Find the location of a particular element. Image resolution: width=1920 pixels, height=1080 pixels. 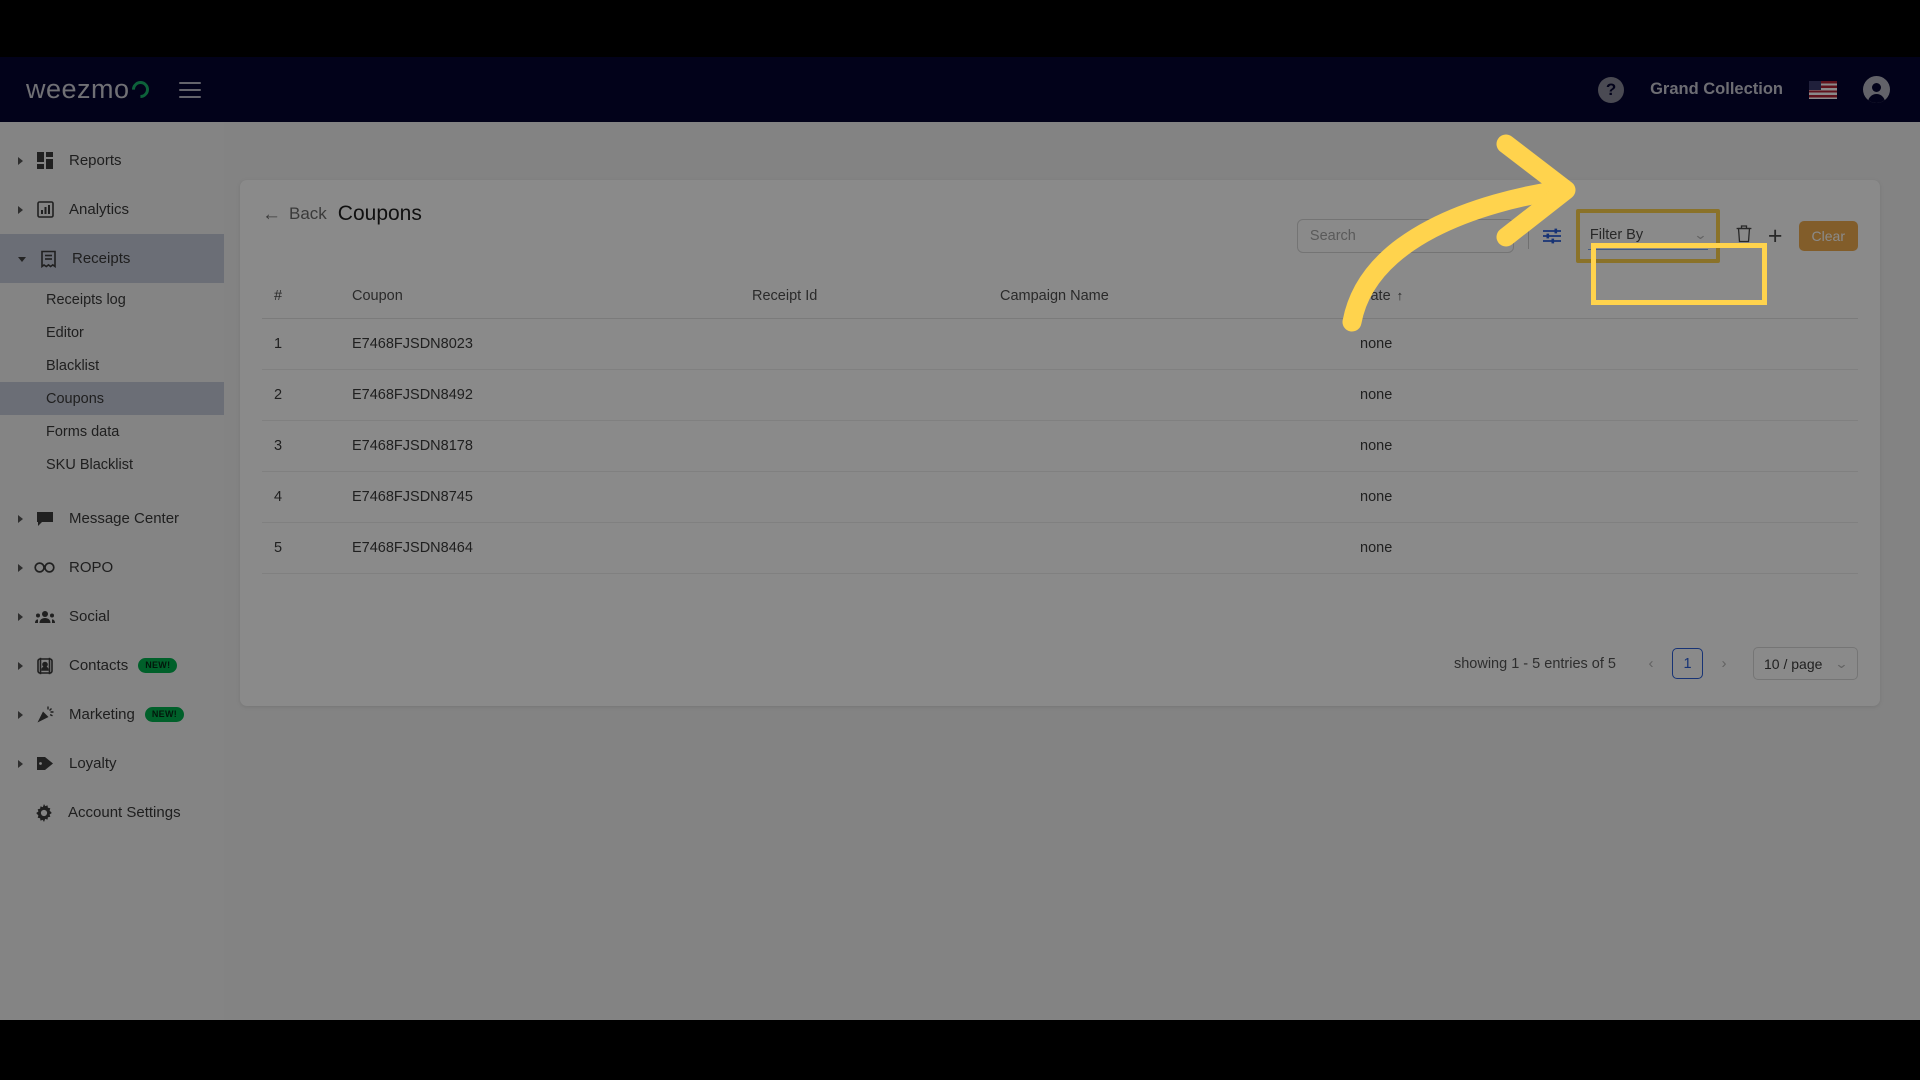

cell-coupon: E7468FJSDN8464 is located at coordinates (552, 548).